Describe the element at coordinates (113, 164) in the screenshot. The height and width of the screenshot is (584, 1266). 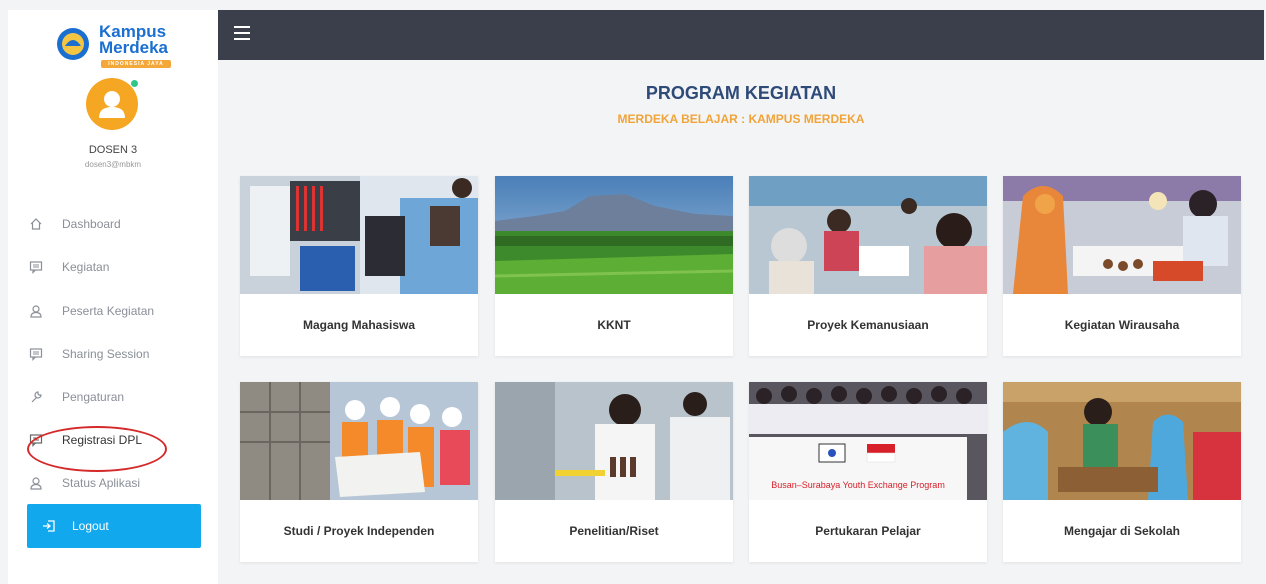
I see `user-email: dosen3@mbkm` at that location.